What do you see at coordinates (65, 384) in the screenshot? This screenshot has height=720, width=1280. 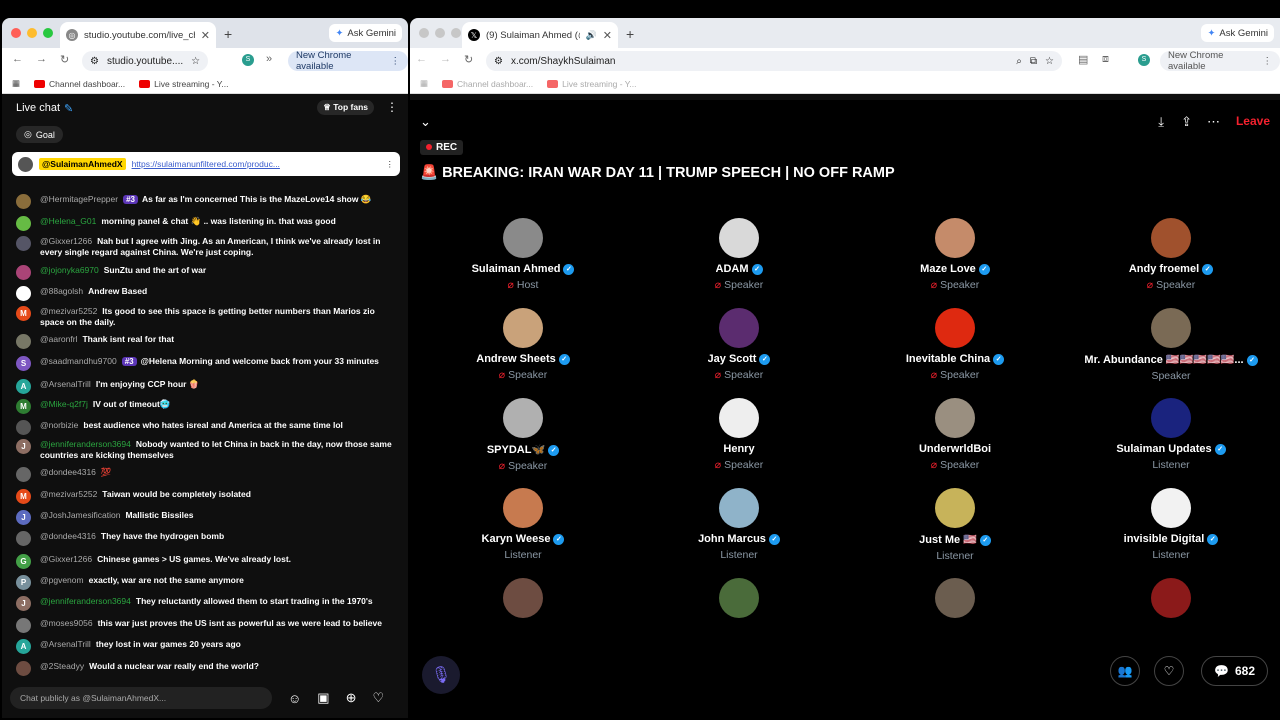 I see `message-author: @ArsenalTrill` at bounding box center [65, 384].